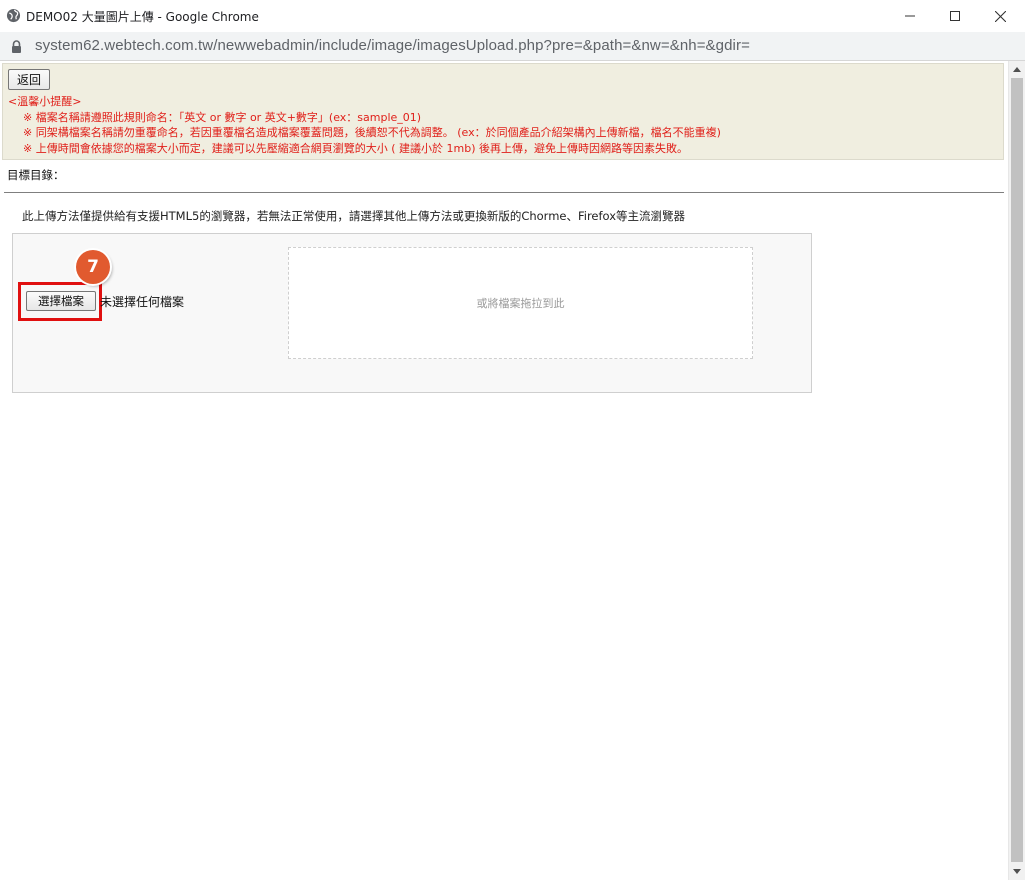 This screenshot has width=1025, height=880. Describe the element at coordinates (36, 175) in the screenshot. I see `target-directory-label: 目標目錄：` at that location.